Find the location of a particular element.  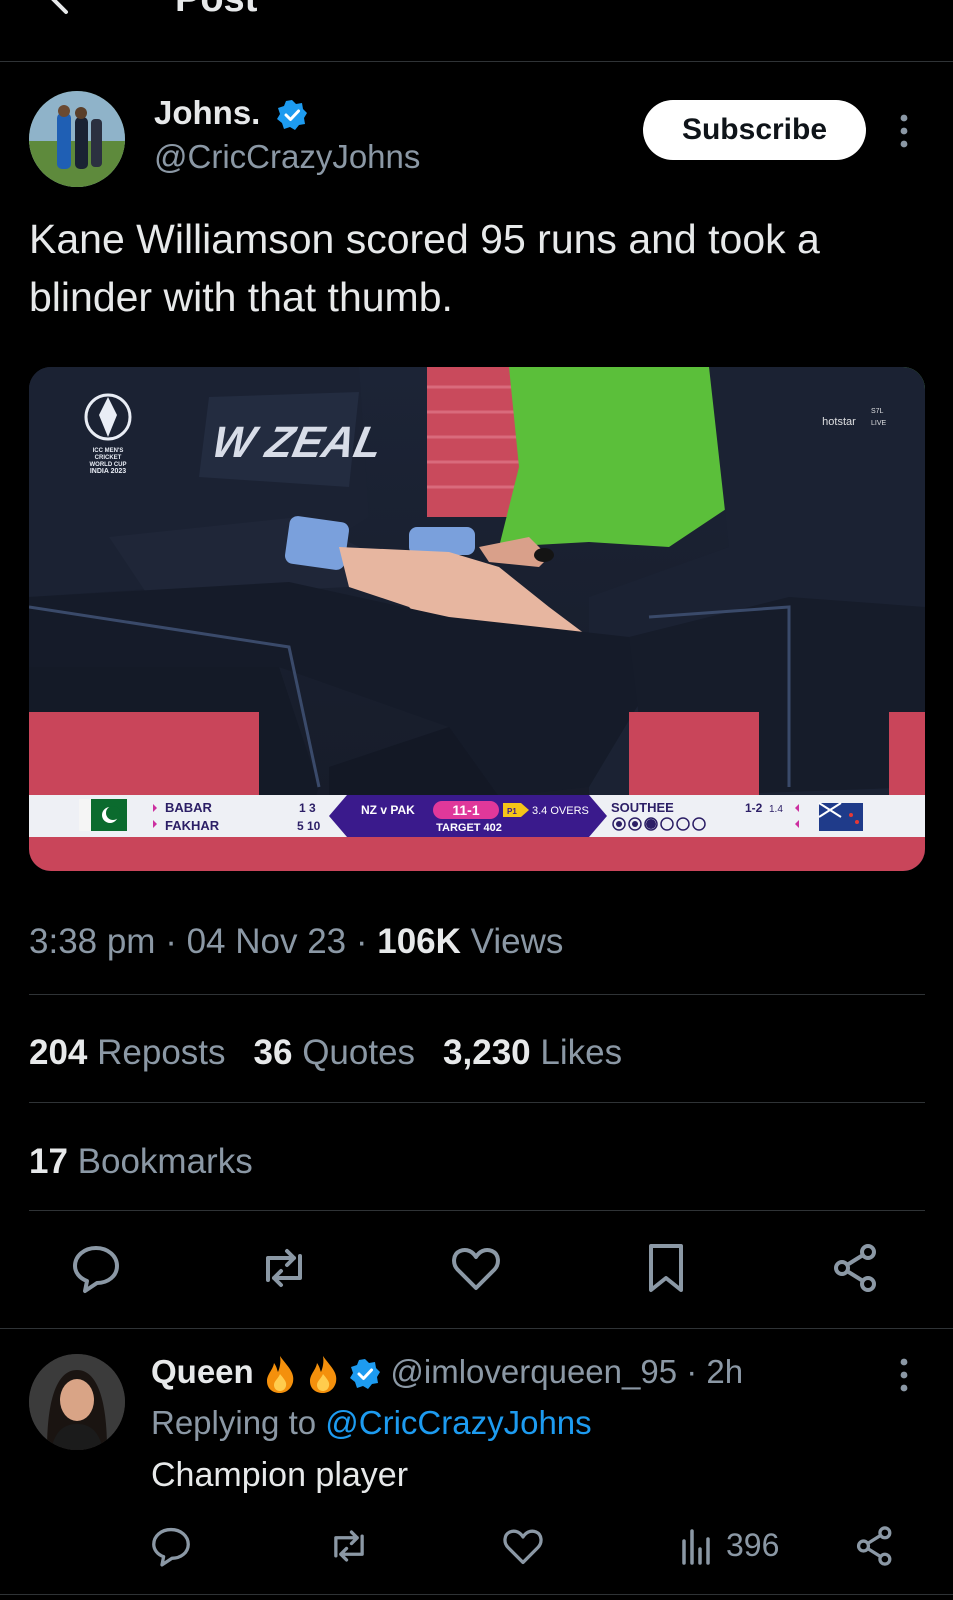

svg-text: S7L is located at coordinates (877, 411).